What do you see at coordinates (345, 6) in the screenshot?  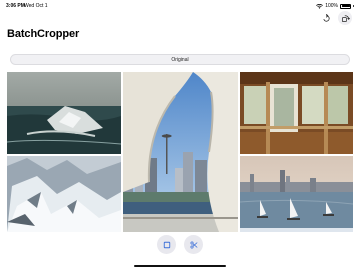 I see `battery-icon` at bounding box center [345, 6].